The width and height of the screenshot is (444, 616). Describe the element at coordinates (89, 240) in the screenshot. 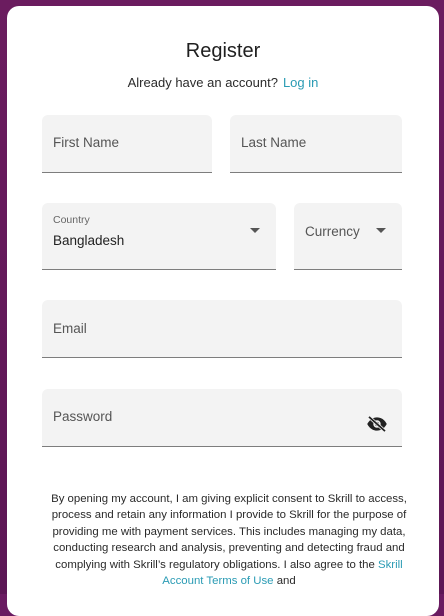

I see `country-value: Bangladesh` at that location.